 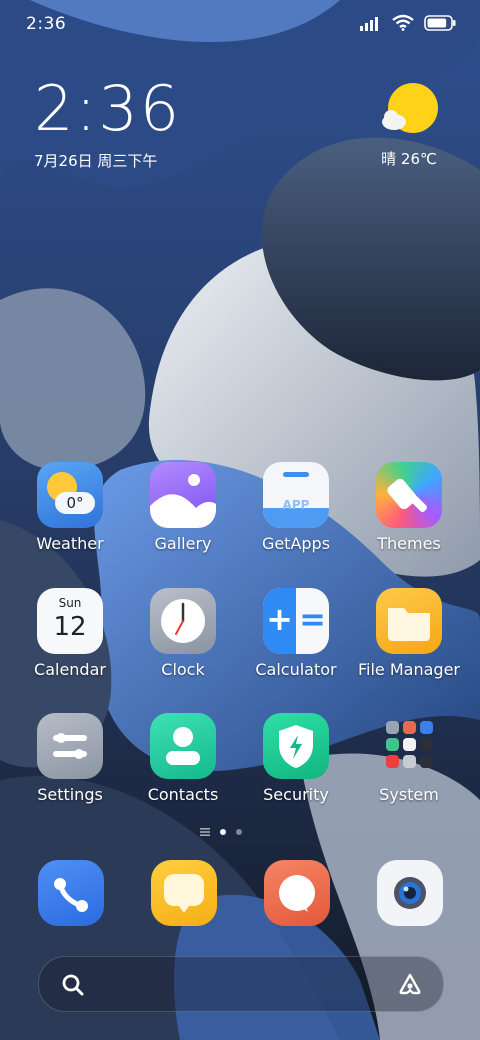 What do you see at coordinates (410, 108) in the screenshot?
I see `sun-with-cloud-icon` at bounding box center [410, 108].